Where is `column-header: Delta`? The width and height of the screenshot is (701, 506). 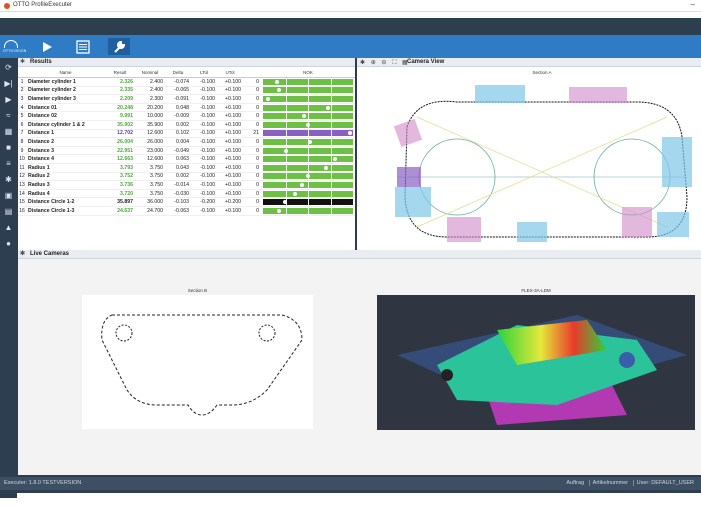 column-header: Delta is located at coordinates (178, 72).